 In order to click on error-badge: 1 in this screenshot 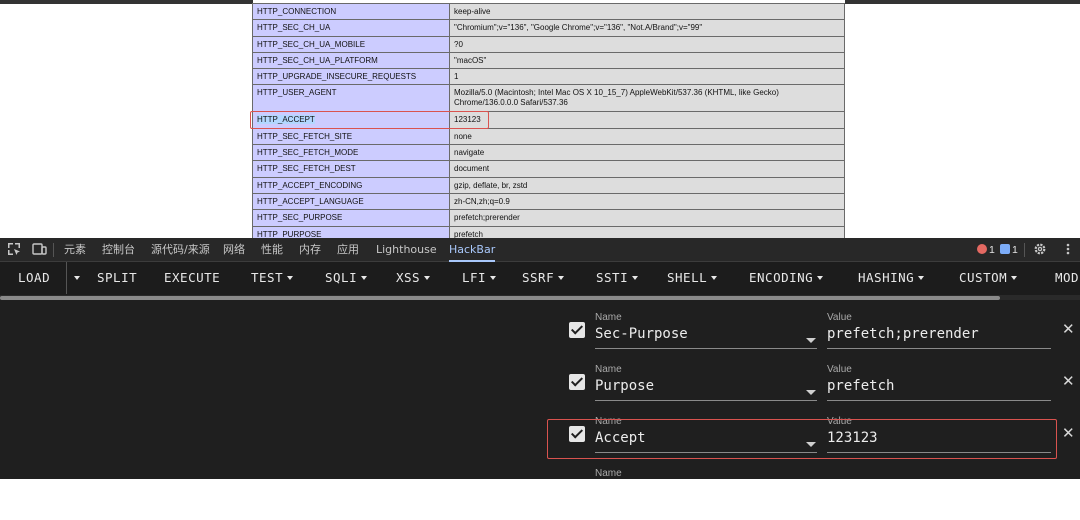, I will do `click(986, 250)`.